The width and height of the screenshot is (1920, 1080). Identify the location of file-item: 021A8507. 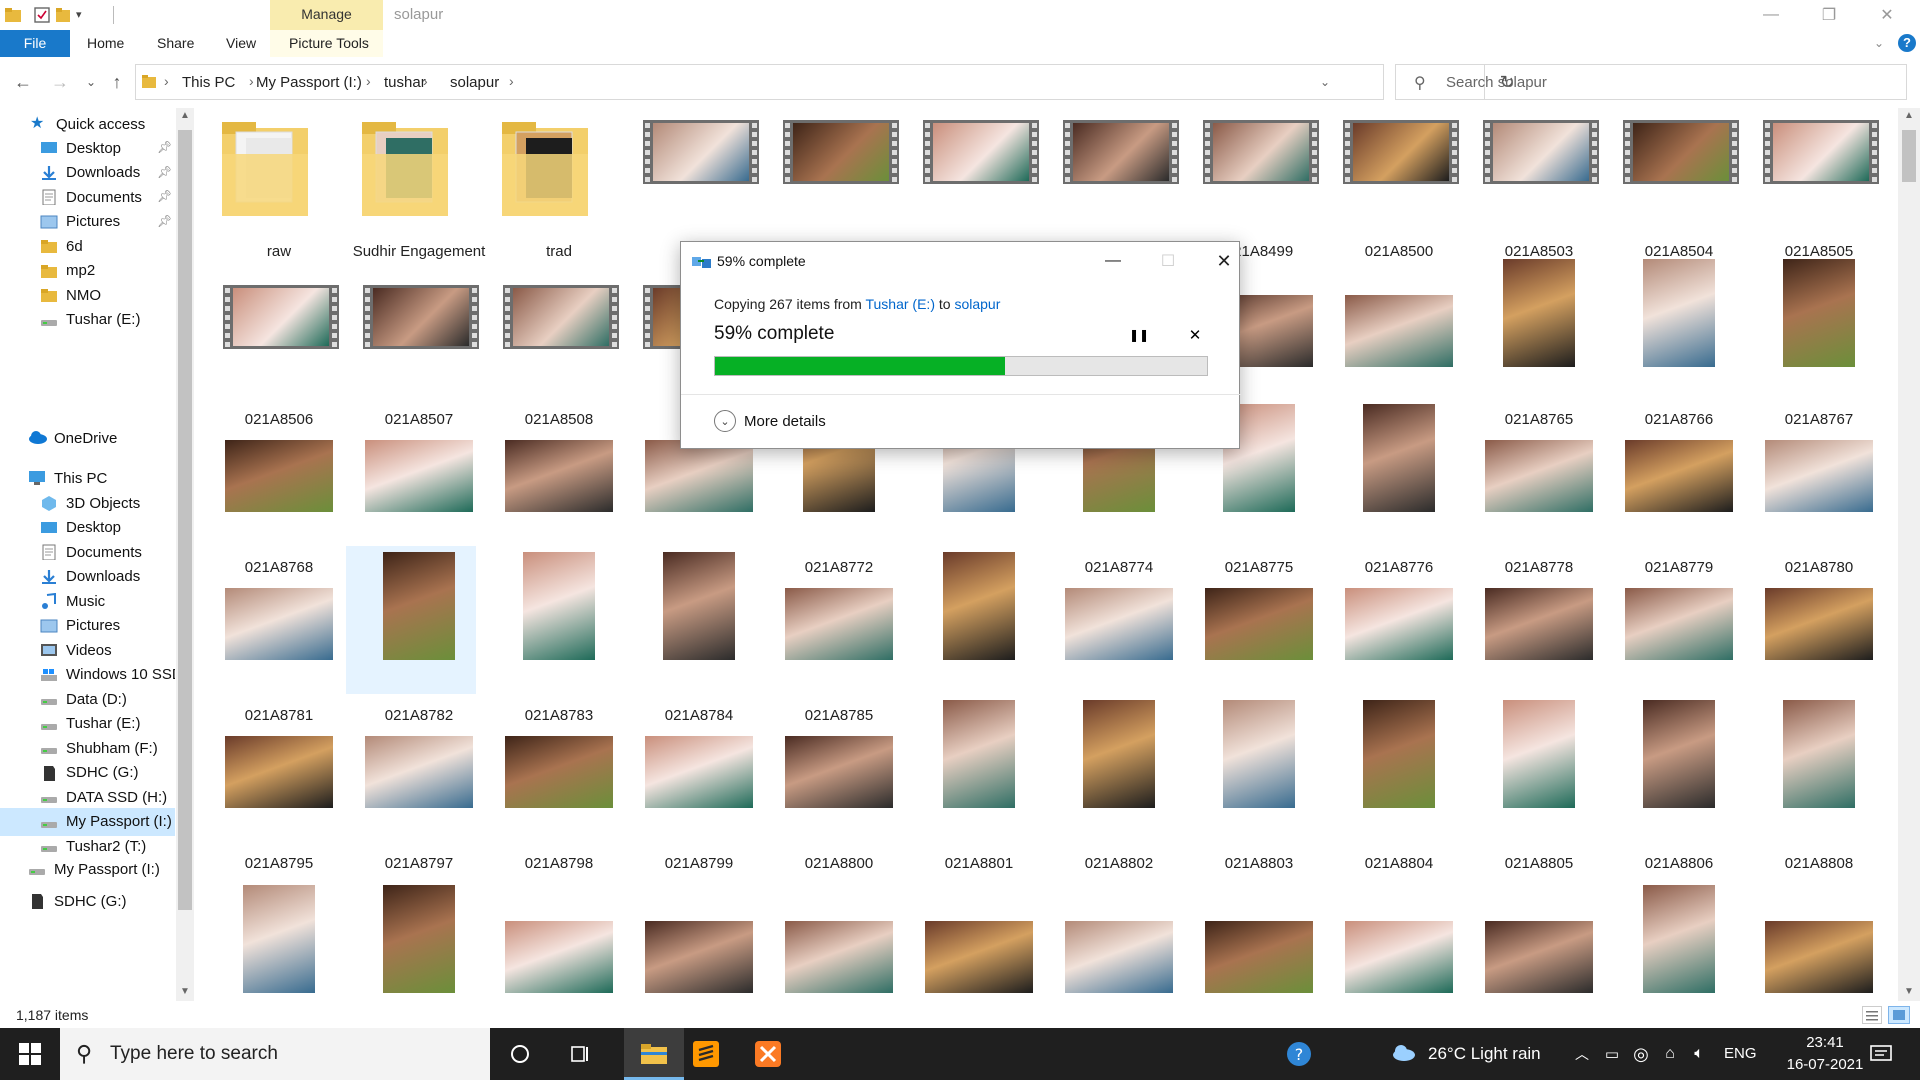
(409, 554).